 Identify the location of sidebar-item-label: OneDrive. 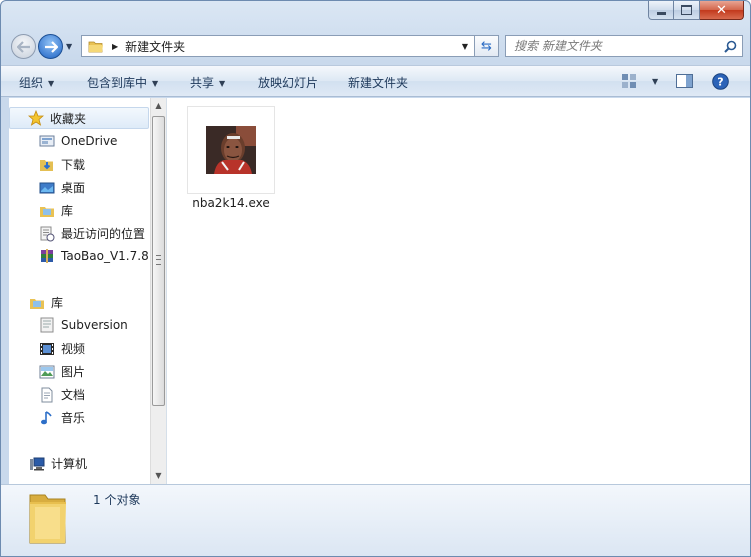
(89, 141).